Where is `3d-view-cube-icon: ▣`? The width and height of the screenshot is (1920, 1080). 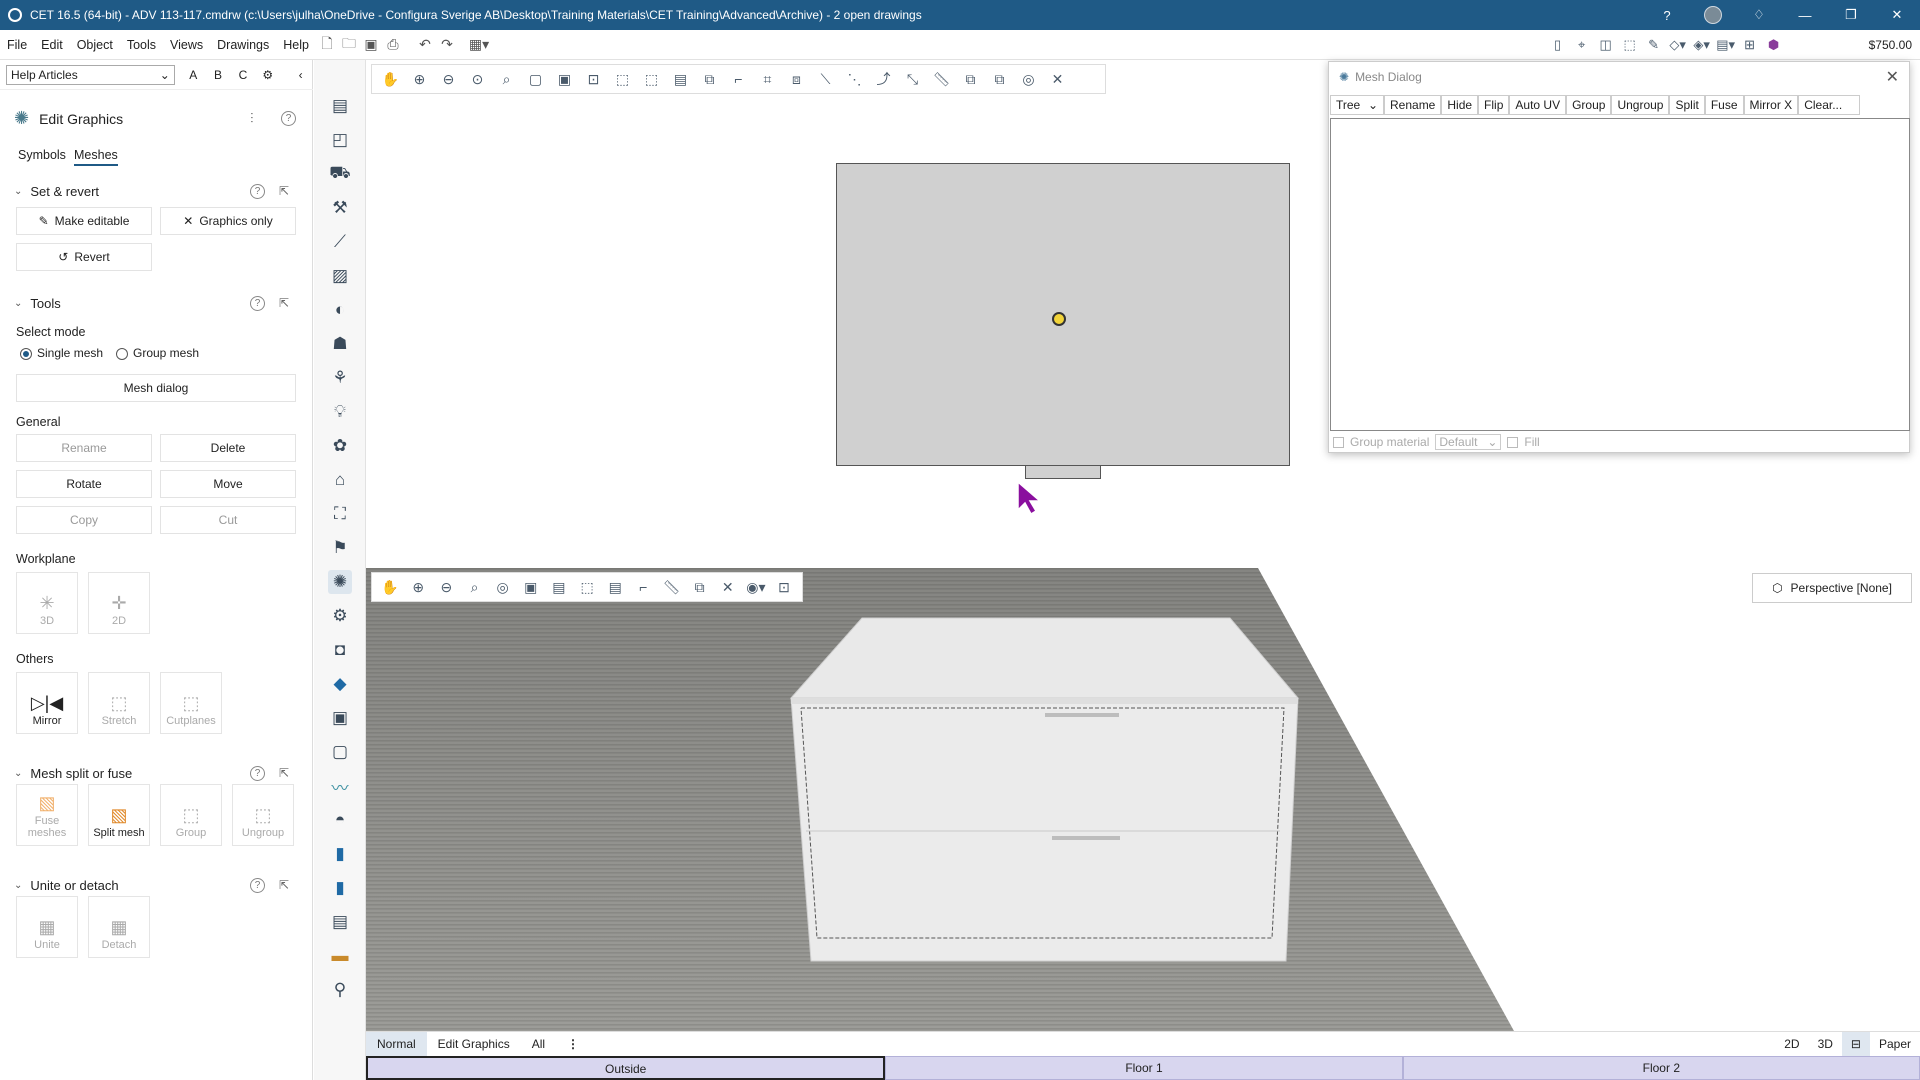
3d-view-cube-icon: ▣ is located at coordinates (531, 587).